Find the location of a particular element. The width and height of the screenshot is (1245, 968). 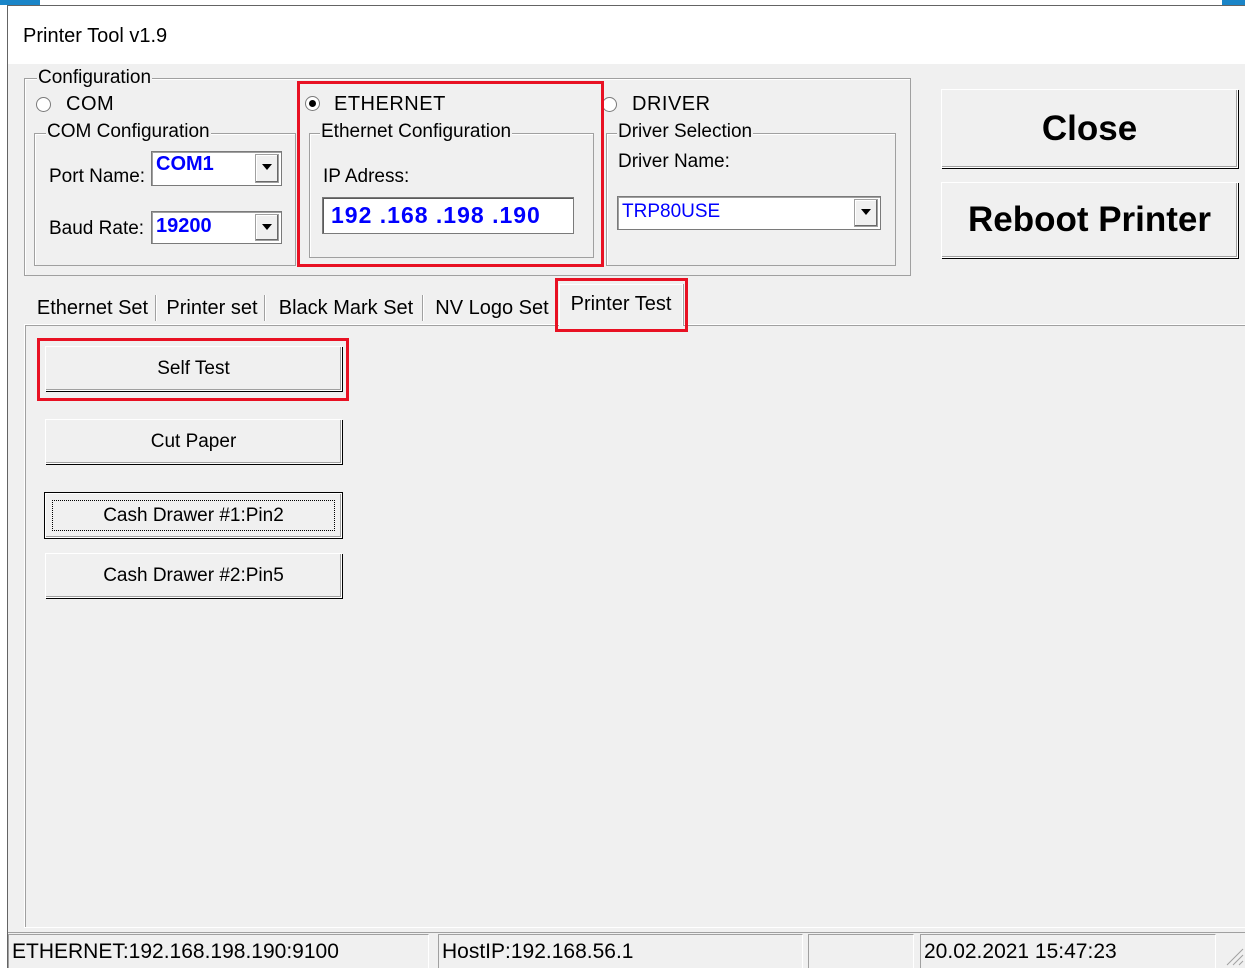

driver-name-value: TRP80USE is located at coordinates (671, 211).